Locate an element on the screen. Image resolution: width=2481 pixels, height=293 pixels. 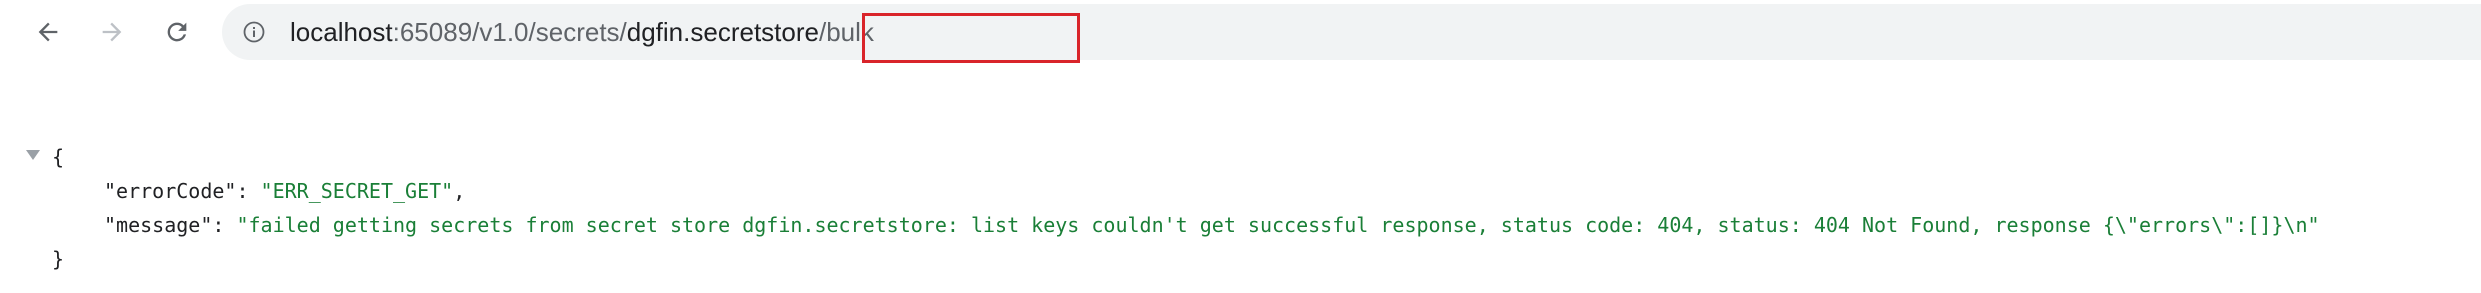
json-key: "errorCode" is located at coordinates (170, 191).